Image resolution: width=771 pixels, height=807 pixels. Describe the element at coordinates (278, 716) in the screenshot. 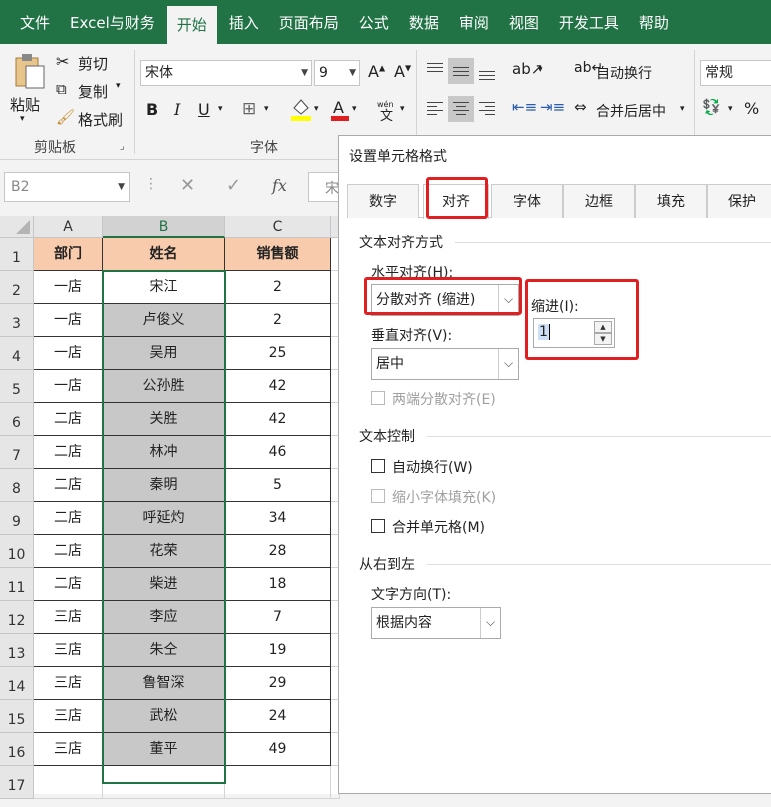

I see `table-cell: 24` at that location.